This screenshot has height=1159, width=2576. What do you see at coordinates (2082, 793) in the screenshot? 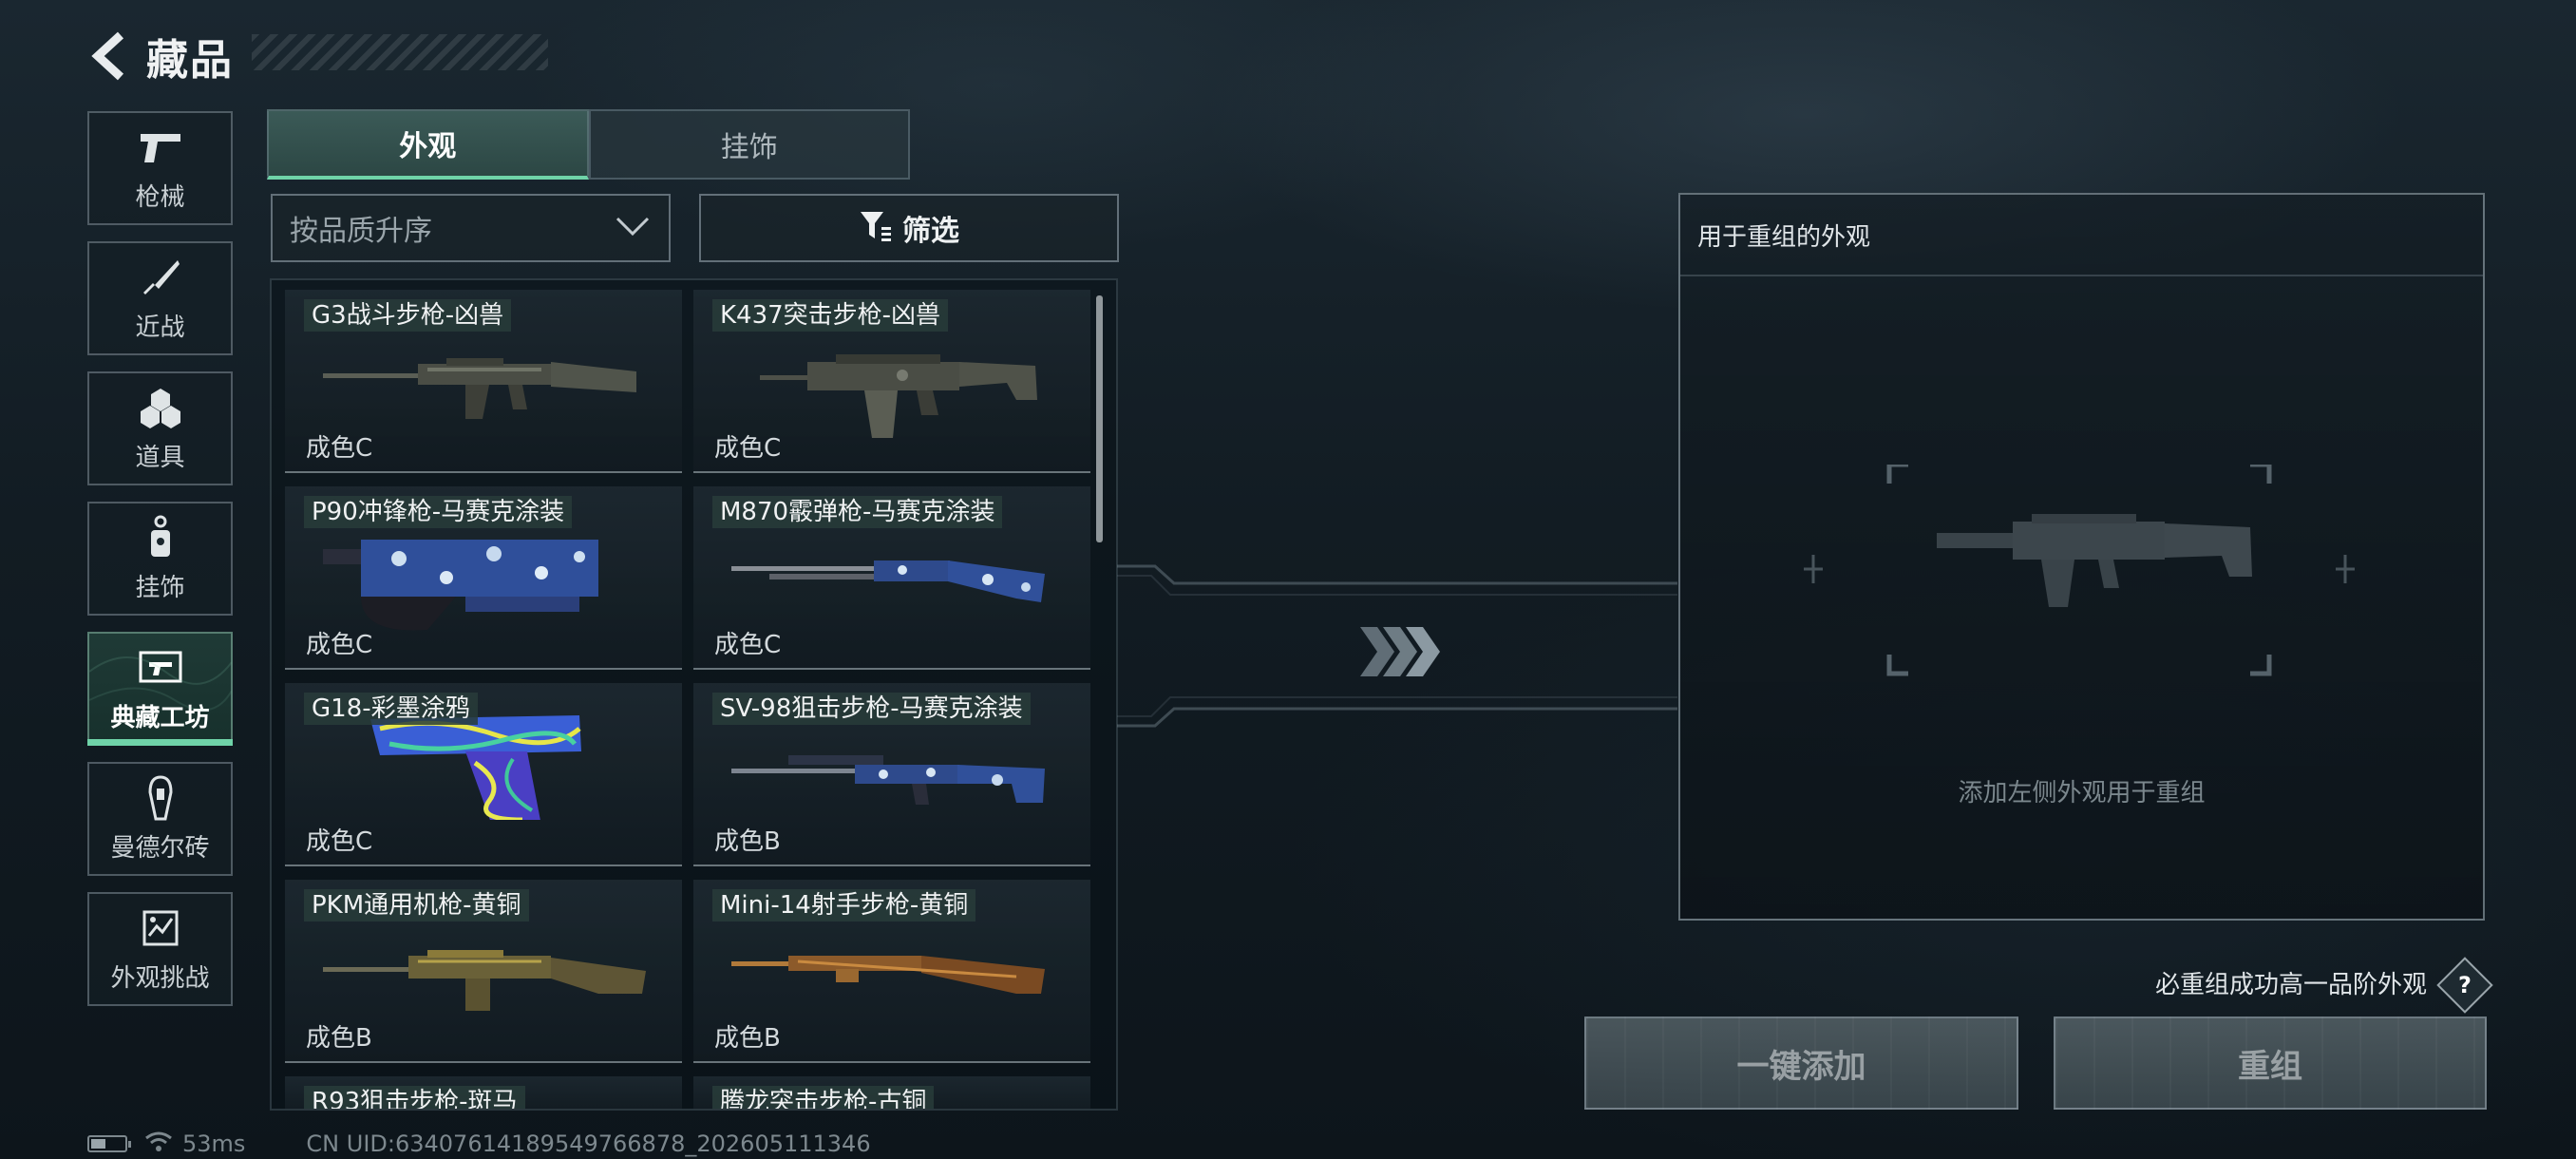
I see `recombine-hint: 添加左侧外观用于重组` at bounding box center [2082, 793].